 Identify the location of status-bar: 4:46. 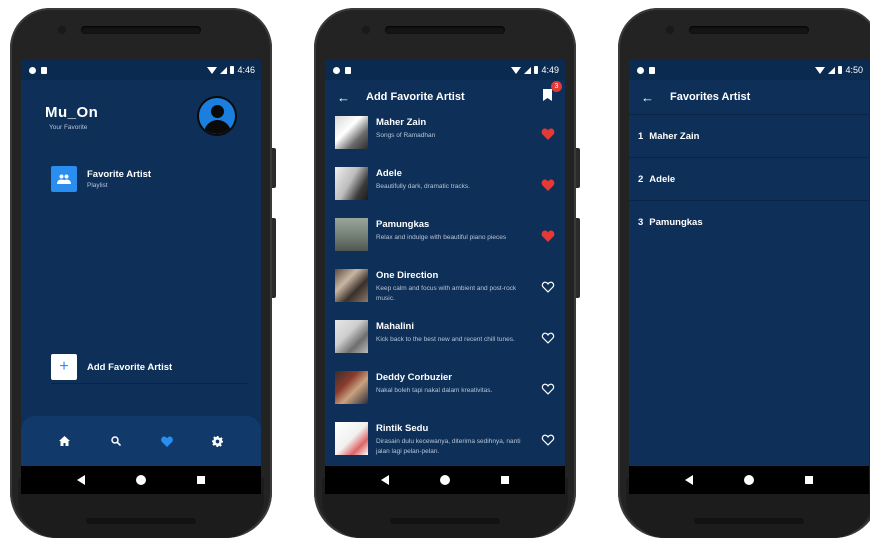
(141, 70).